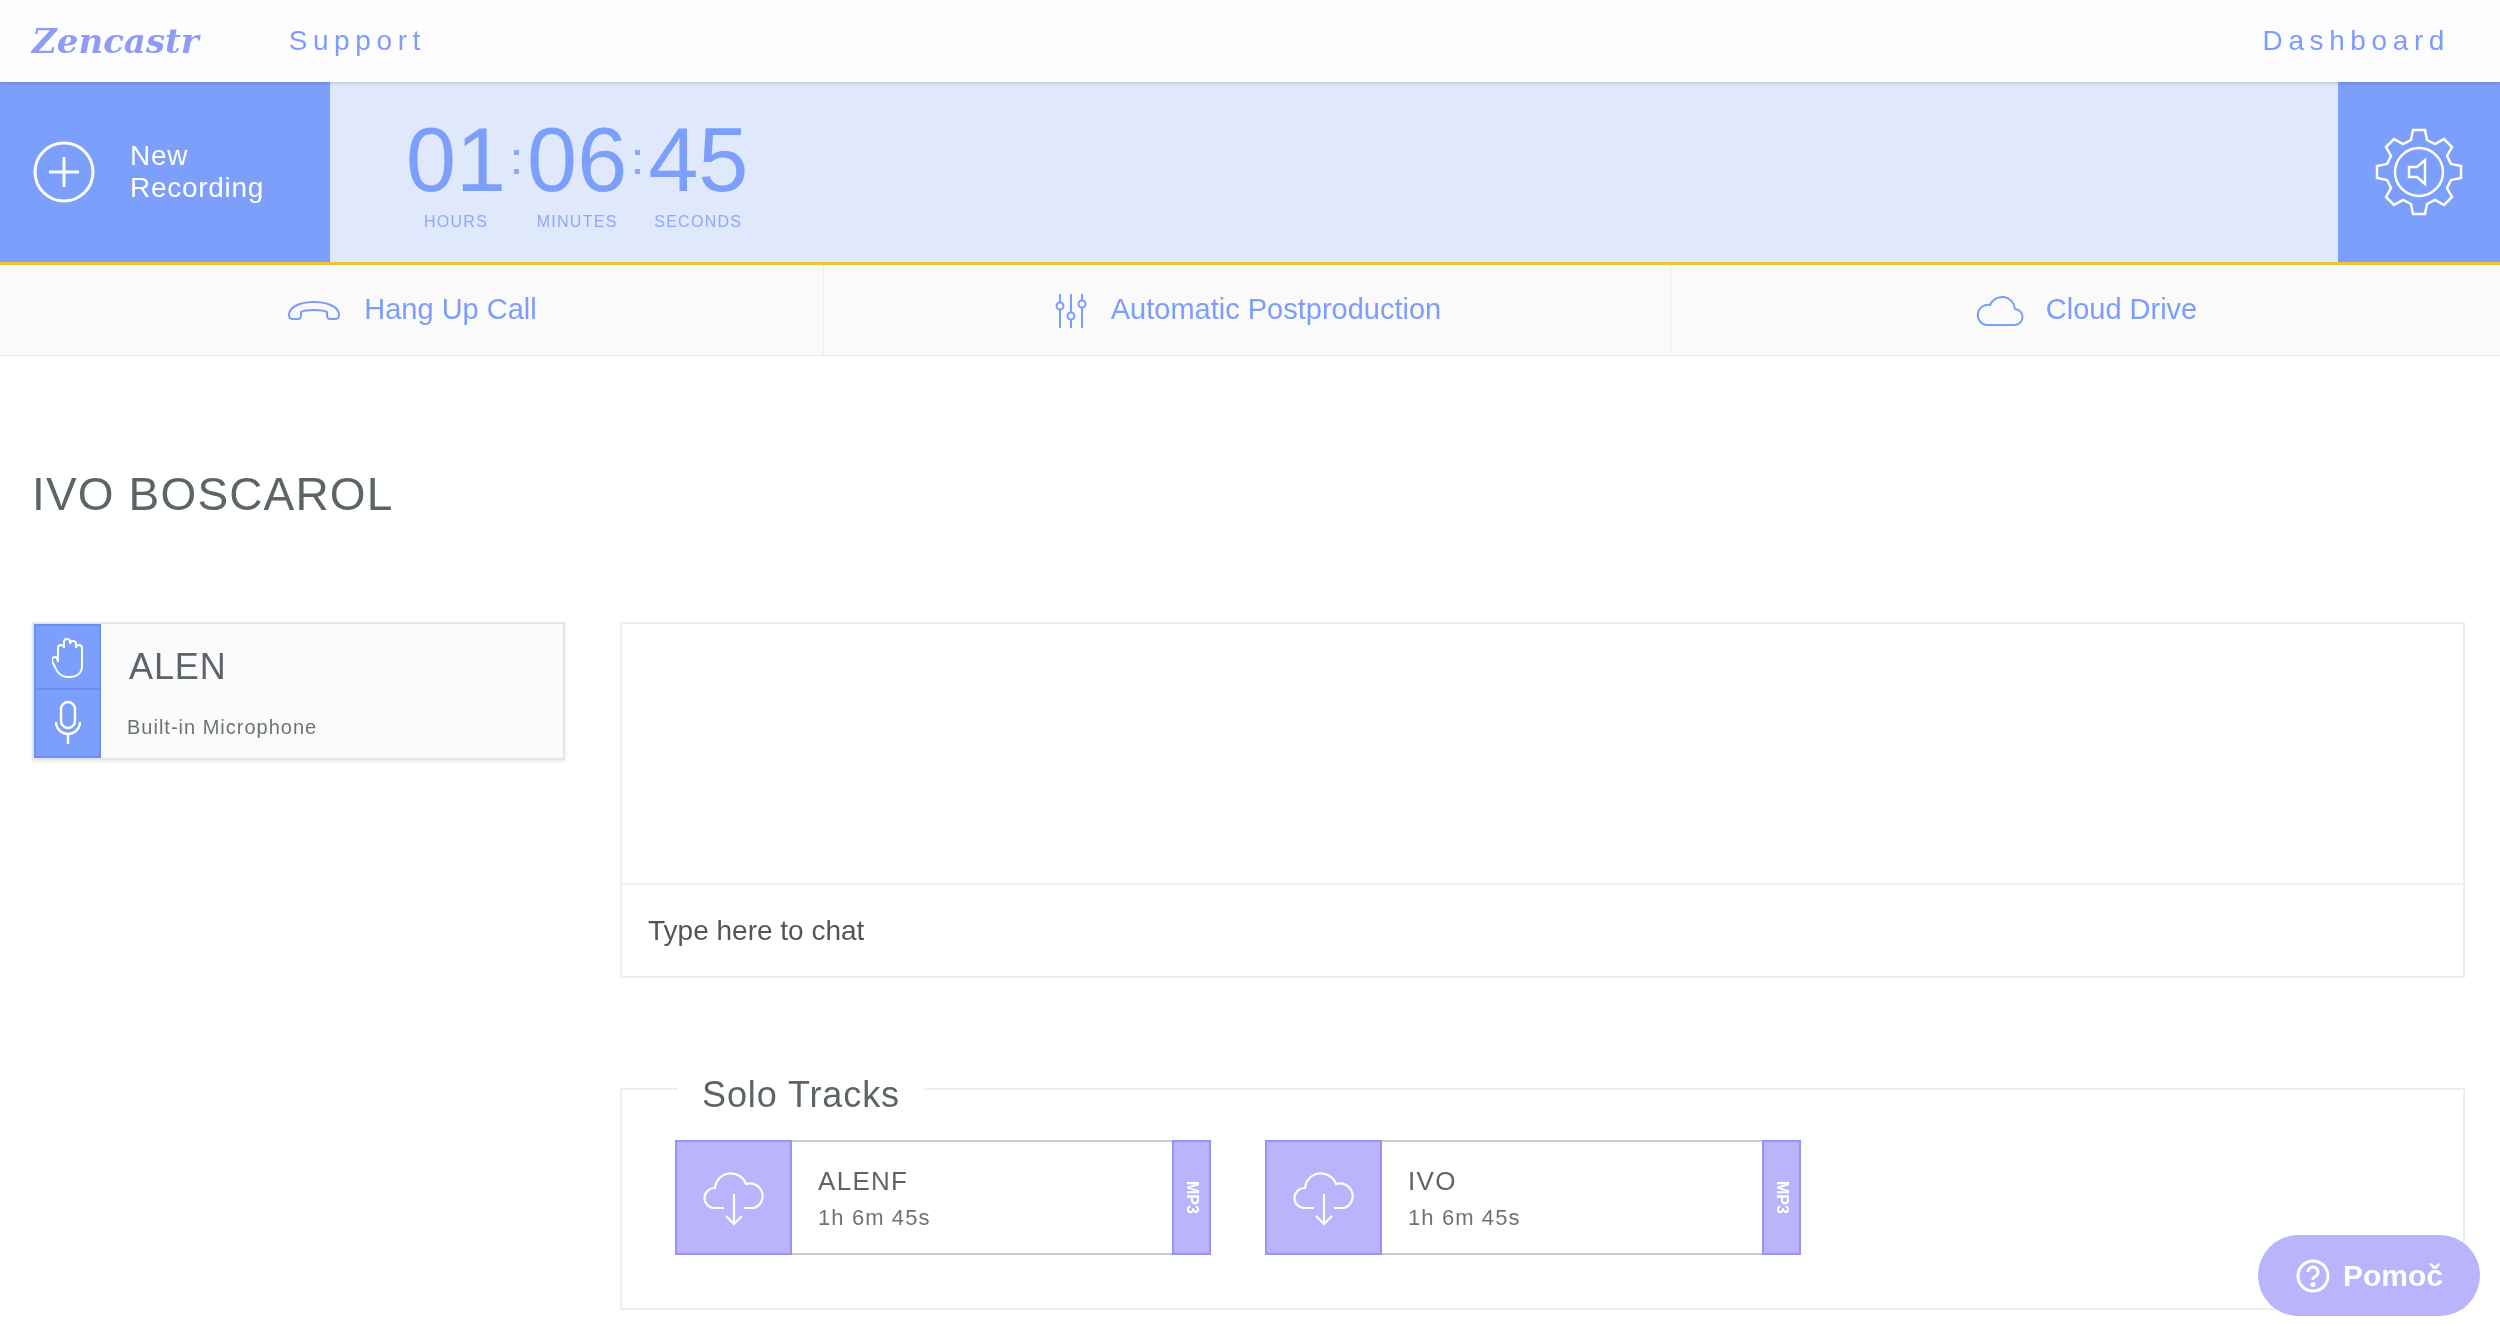 The image size is (2500, 1326). I want to click on hand-icon, so click(67, 657).